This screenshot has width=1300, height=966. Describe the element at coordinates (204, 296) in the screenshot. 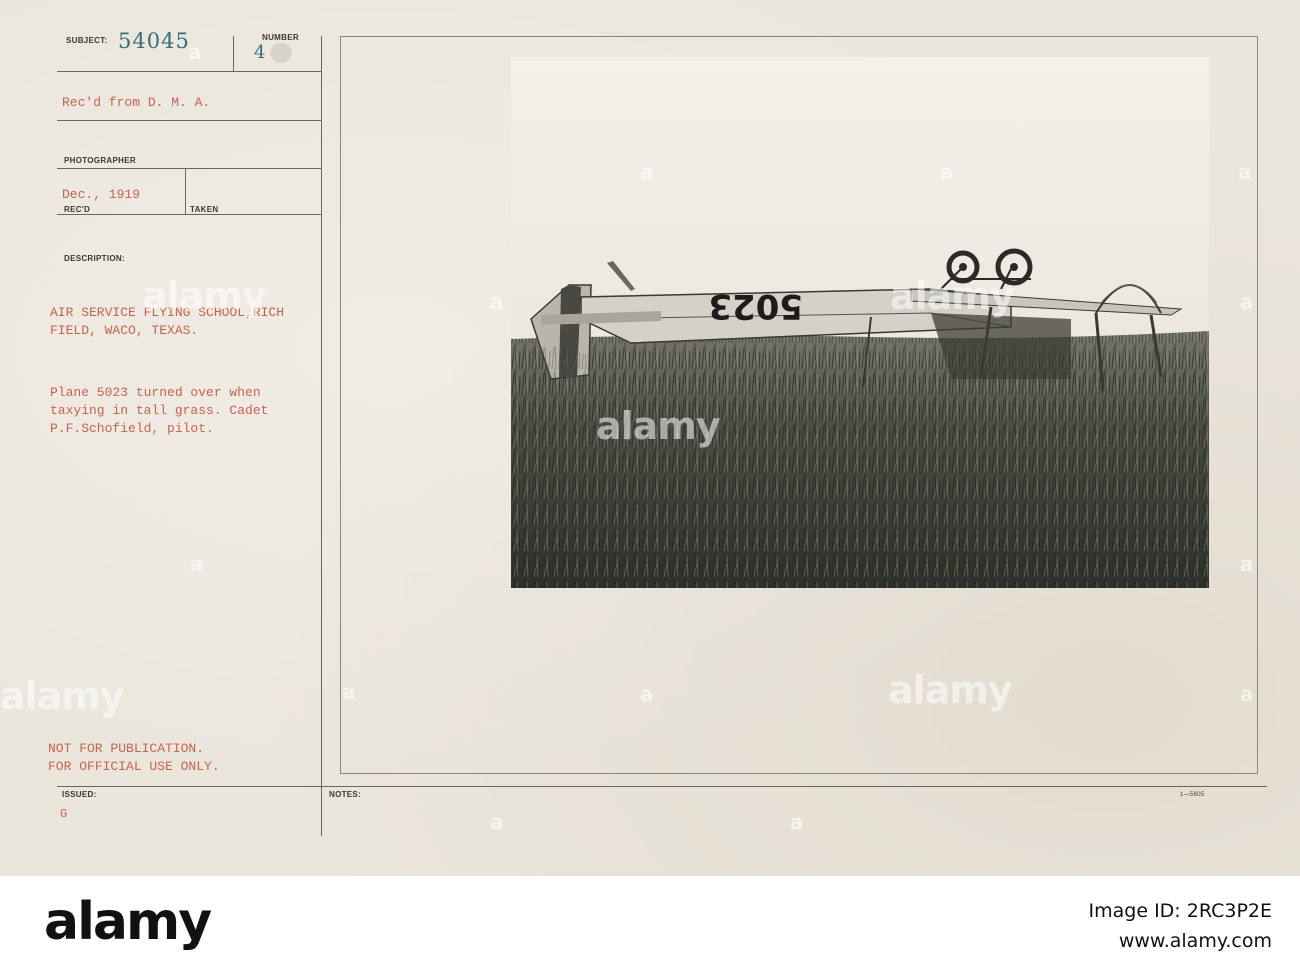

I see `watermark-left-top: alamy` at that location.